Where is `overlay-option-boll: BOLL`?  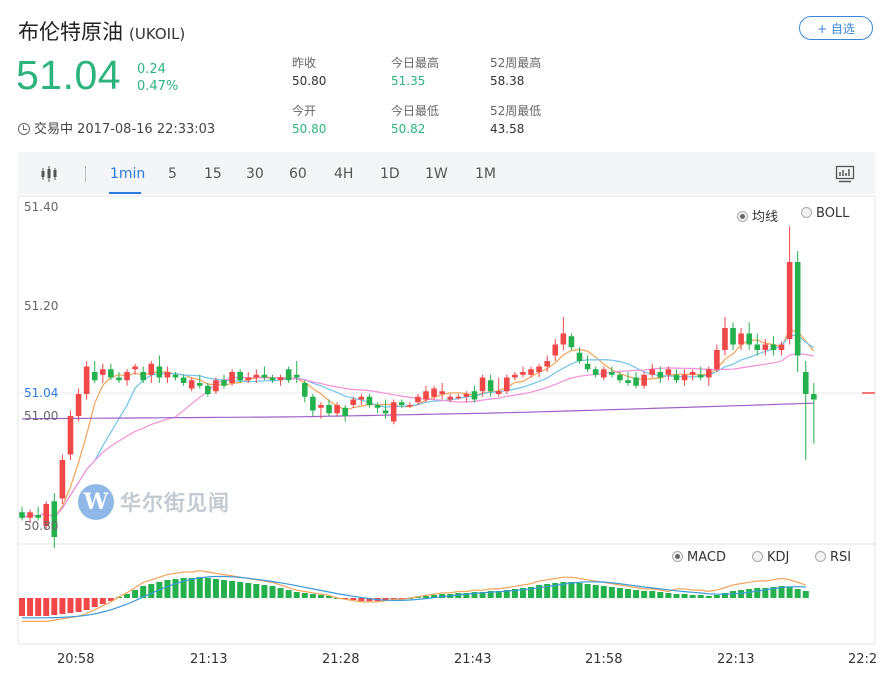 overlay-option-boll: BOLL is located at coordinates (825, 213).